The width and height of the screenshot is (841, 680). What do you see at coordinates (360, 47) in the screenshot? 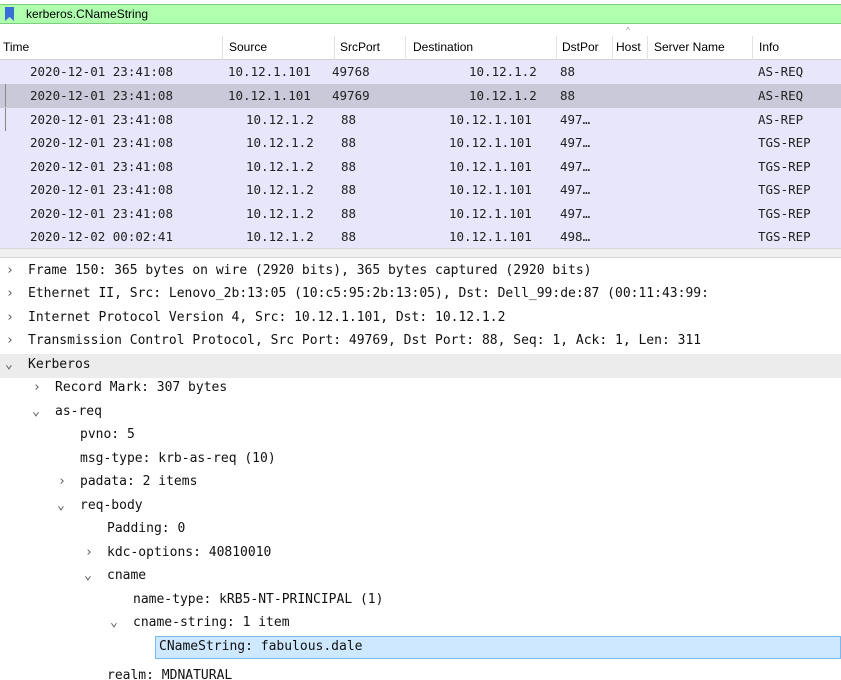
I see `column-srcport: SrcPort` at bounding box center [360, 47].